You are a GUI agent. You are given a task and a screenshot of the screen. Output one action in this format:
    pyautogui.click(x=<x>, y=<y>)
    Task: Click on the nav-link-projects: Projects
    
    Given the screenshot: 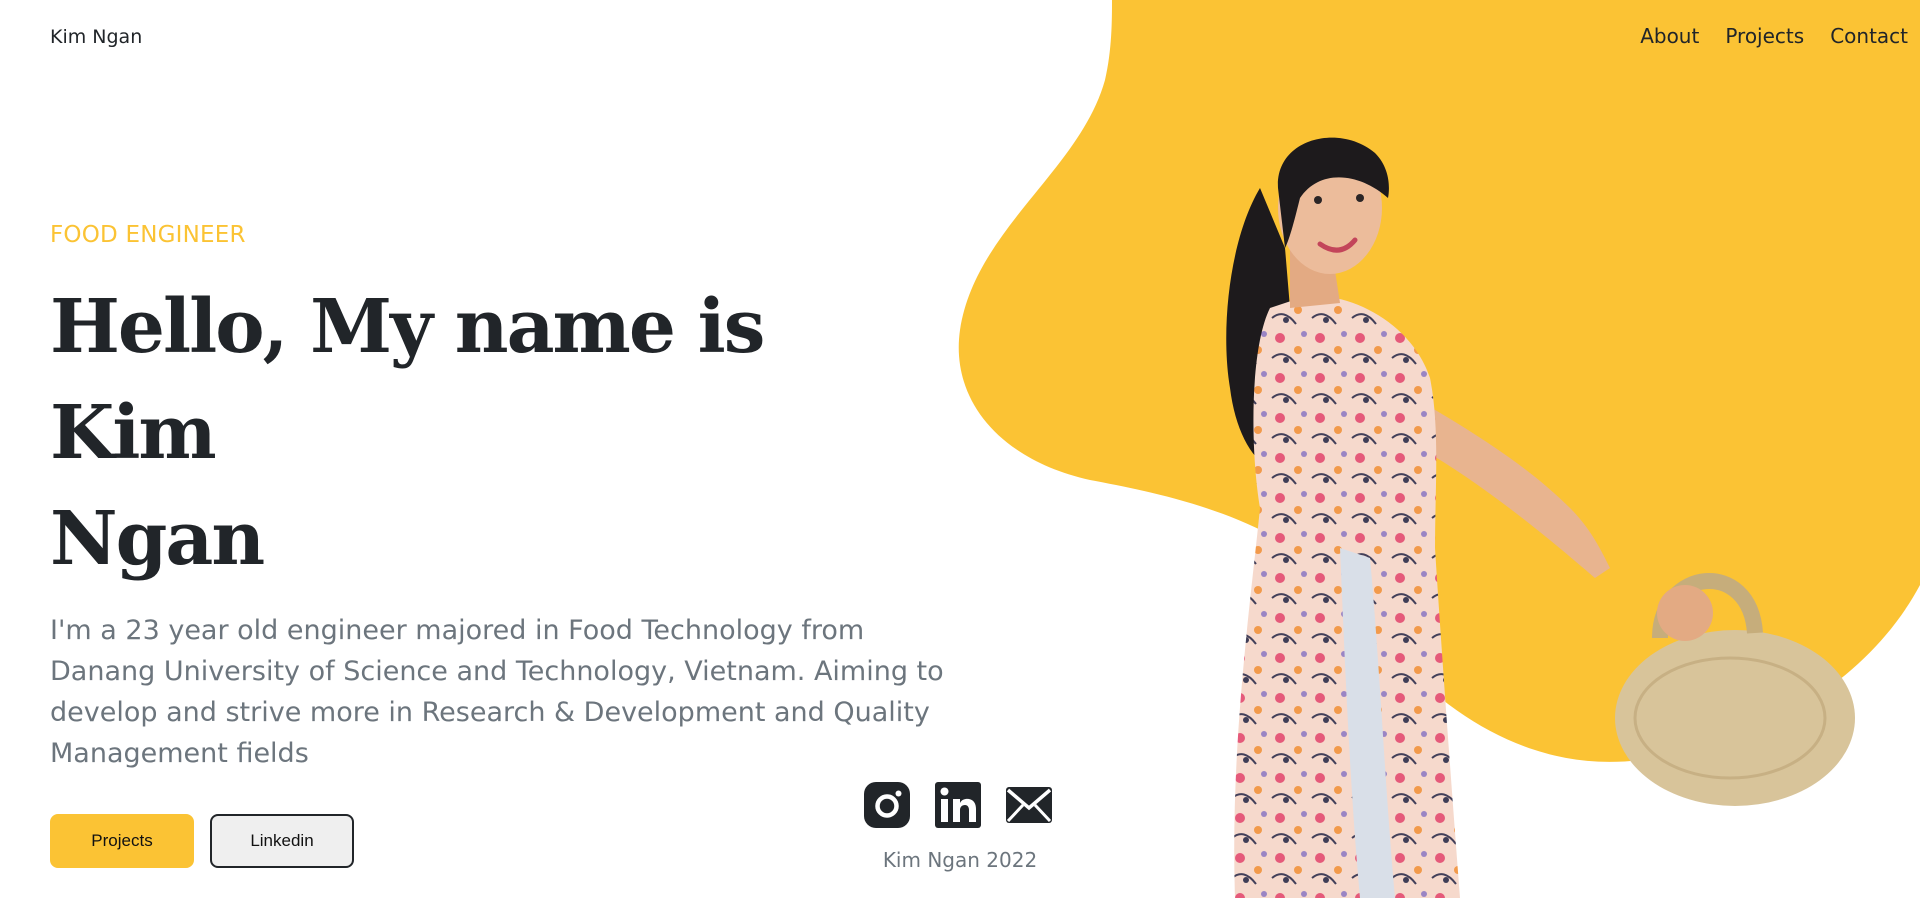 What is the action you would take?
    pyautogui.click(x=1764, y=36)
    